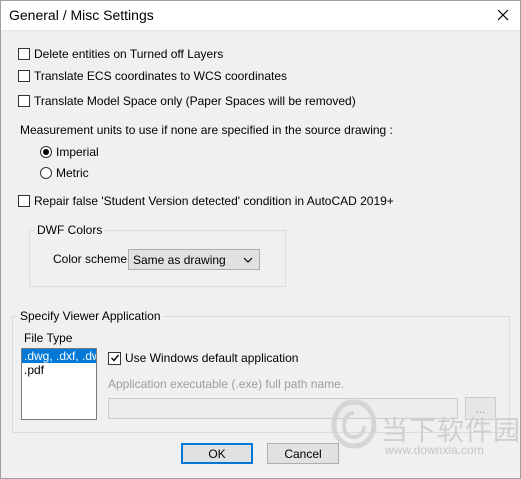 Image resolution: width=521 pixels, height=479 pixels. I want to click on translate-ecs-checkbox, so click(24, 76).